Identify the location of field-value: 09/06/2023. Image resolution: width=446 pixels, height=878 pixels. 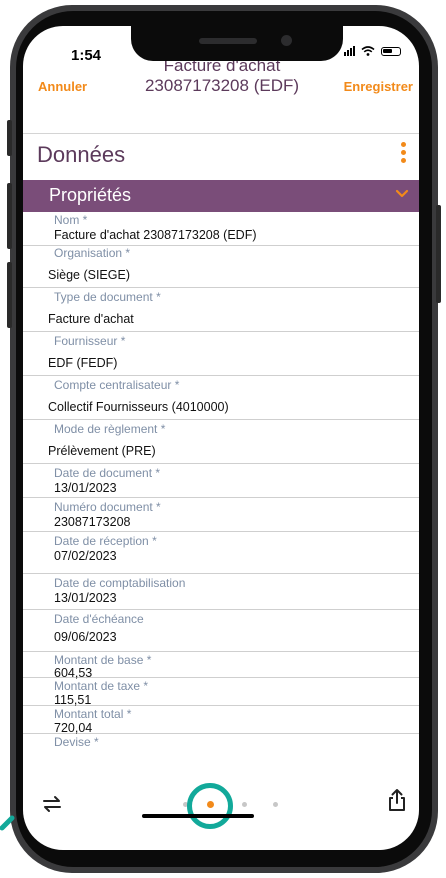
(85, 637).